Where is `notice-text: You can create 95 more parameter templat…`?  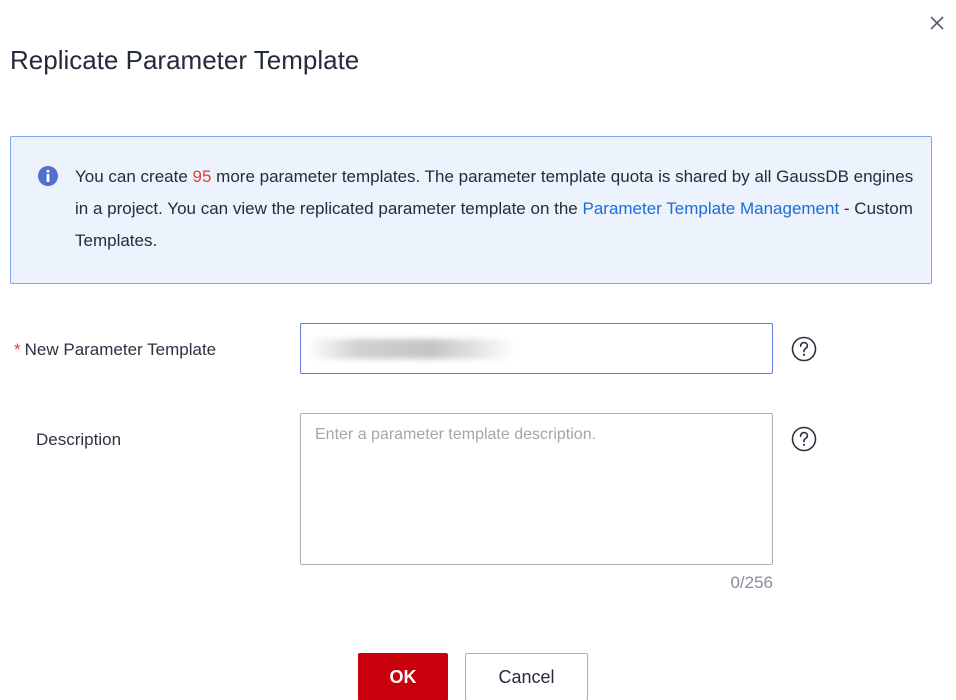
notice-text: You can create 95 more parameter templat… is located at coordinates (495, 209).